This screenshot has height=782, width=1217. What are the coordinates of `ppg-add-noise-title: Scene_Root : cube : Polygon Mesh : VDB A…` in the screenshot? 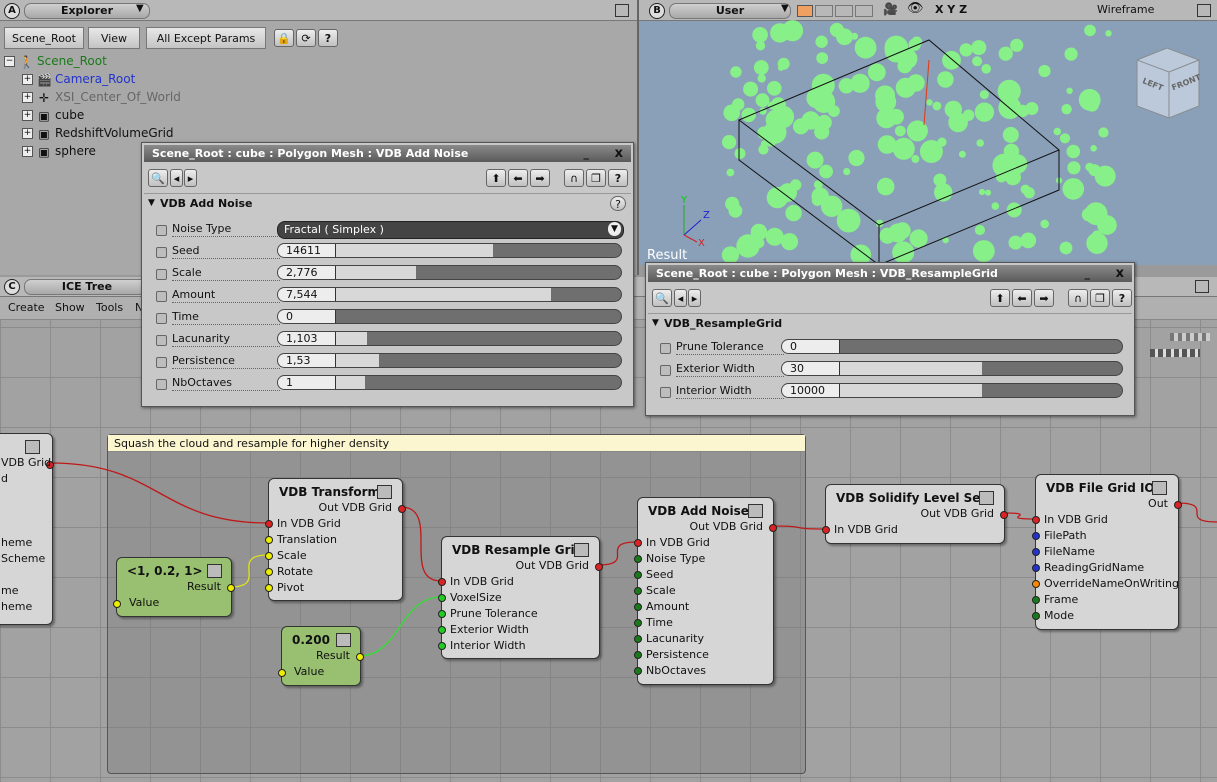 It's located at (387, 153).